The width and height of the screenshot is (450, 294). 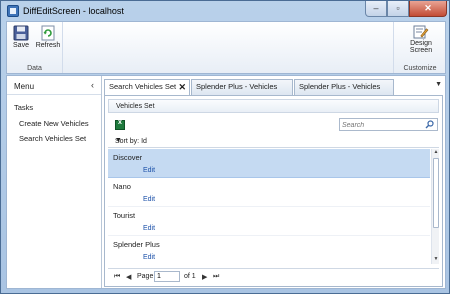 I want to click on page-label: Page, so click(x=145, y=276).